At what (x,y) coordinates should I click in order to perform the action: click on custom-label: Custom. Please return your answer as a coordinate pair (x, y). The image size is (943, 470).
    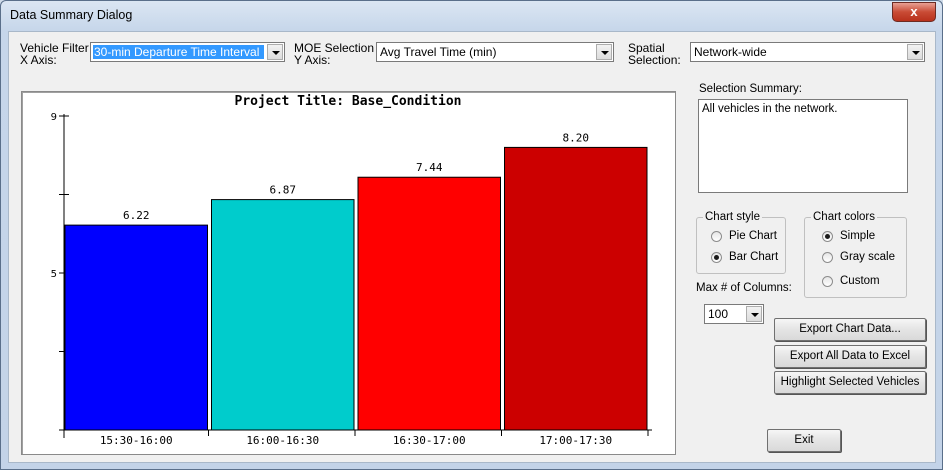
    Looking at the image, I should click on (860, 281).